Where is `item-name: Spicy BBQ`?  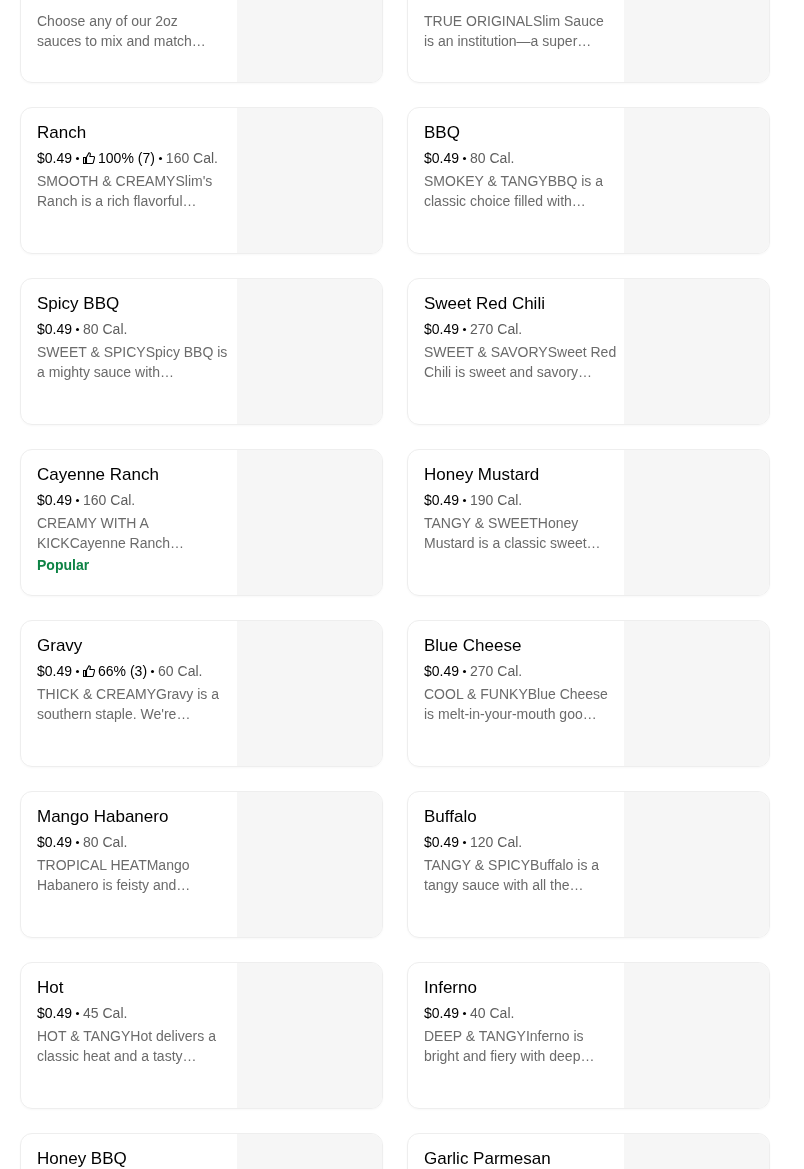 item-name: Spicy BBQ is located at coordinates (79, 304).